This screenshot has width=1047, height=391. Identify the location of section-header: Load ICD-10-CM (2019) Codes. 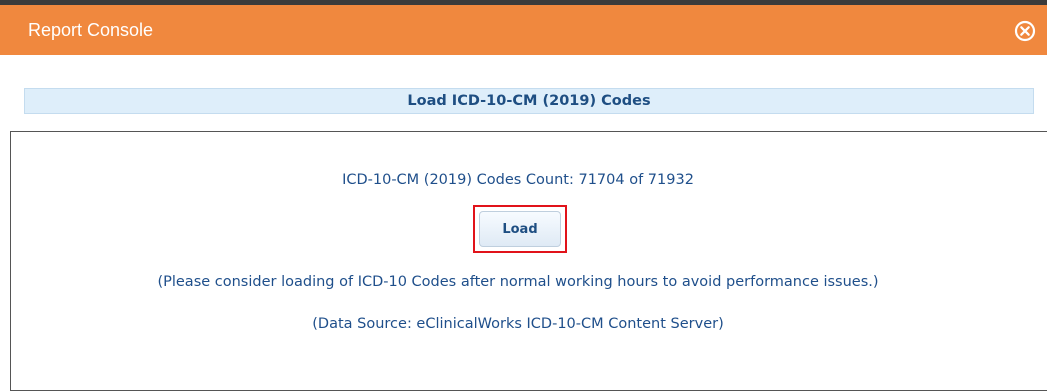
(529, 101).